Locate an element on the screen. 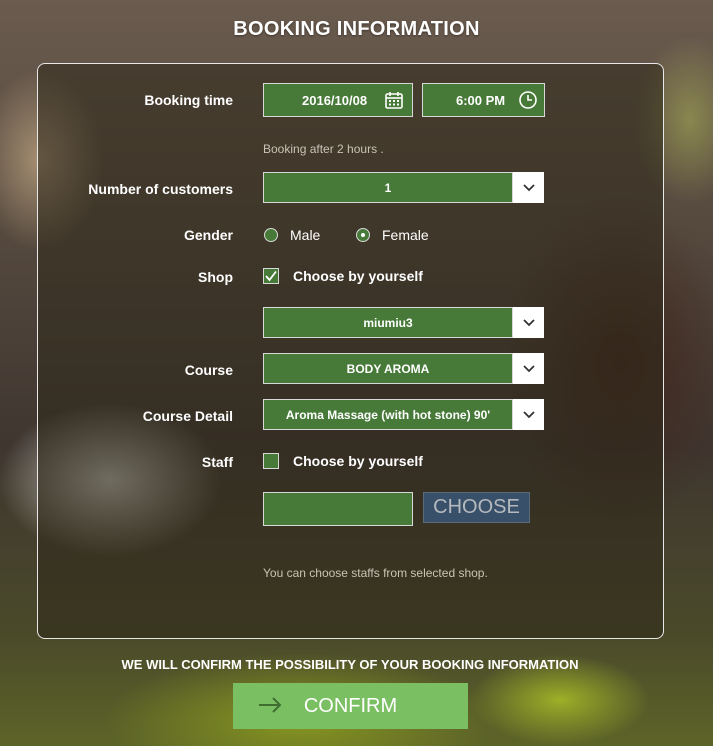 Image resolution: width=713 pixels, height=746 pixels. customers-select: 1 is located at coordinates (403, 187).